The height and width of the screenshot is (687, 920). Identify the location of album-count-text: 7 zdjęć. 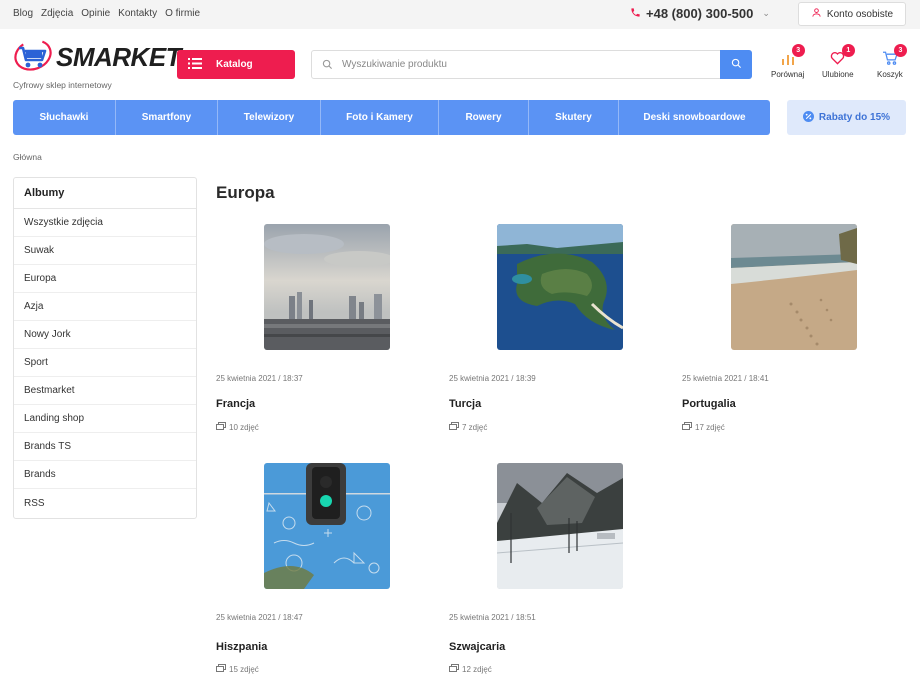
(475, 427).